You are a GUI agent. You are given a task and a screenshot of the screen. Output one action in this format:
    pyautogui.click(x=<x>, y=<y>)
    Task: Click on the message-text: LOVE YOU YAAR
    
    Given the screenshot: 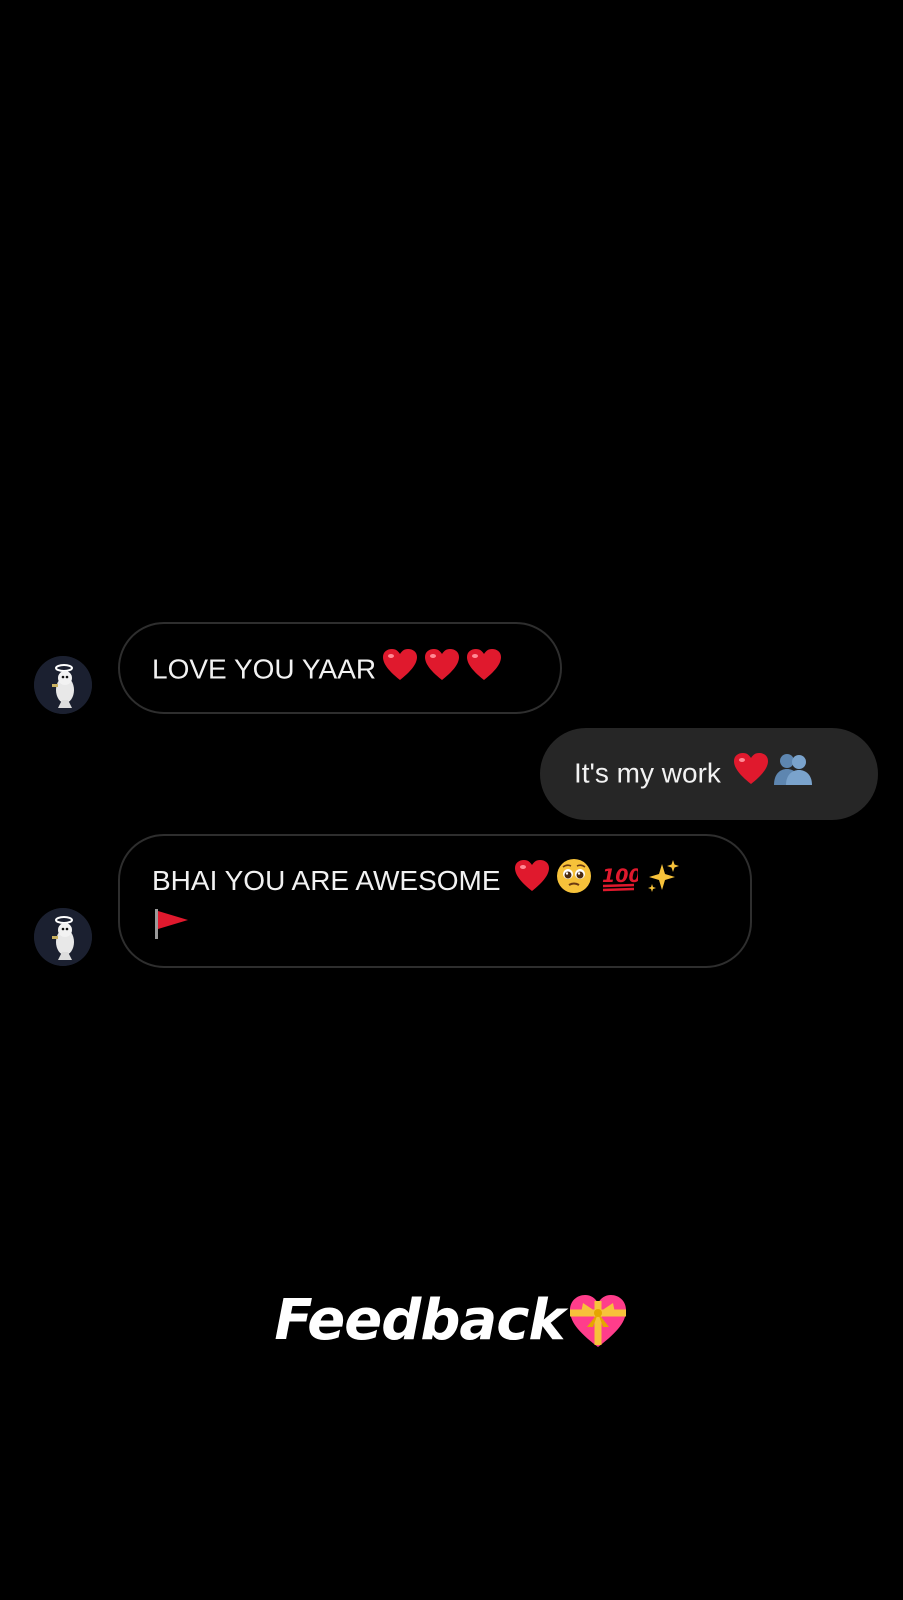 What is the action you would take?
    pyautogui.click(x=264, y=669)
    